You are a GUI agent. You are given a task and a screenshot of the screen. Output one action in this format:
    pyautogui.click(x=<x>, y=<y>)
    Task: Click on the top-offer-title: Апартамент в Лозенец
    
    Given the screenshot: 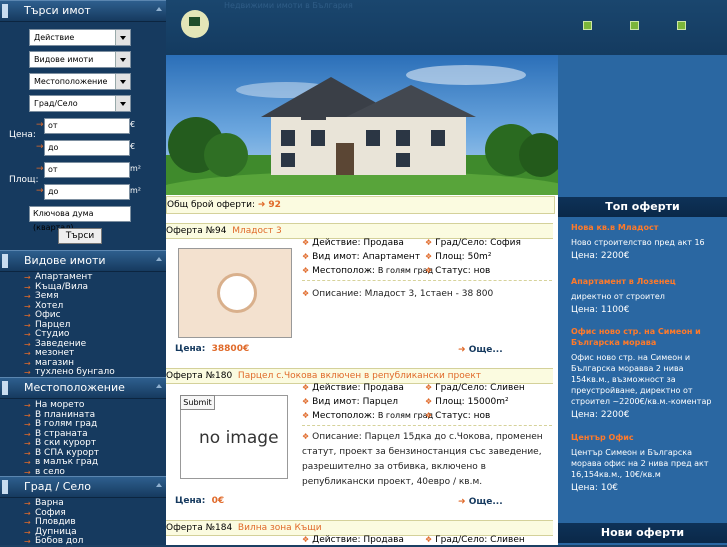 What is the action you would take?
    pyautogui.click(x=646, y=281)
    